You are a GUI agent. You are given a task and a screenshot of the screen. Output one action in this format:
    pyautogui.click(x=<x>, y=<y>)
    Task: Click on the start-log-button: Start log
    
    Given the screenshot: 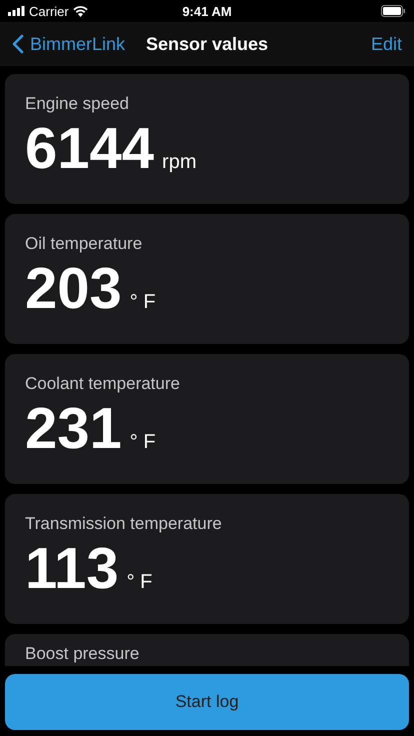 What is the action you would take?
    pyautogui.click(x=207, y=702)
    